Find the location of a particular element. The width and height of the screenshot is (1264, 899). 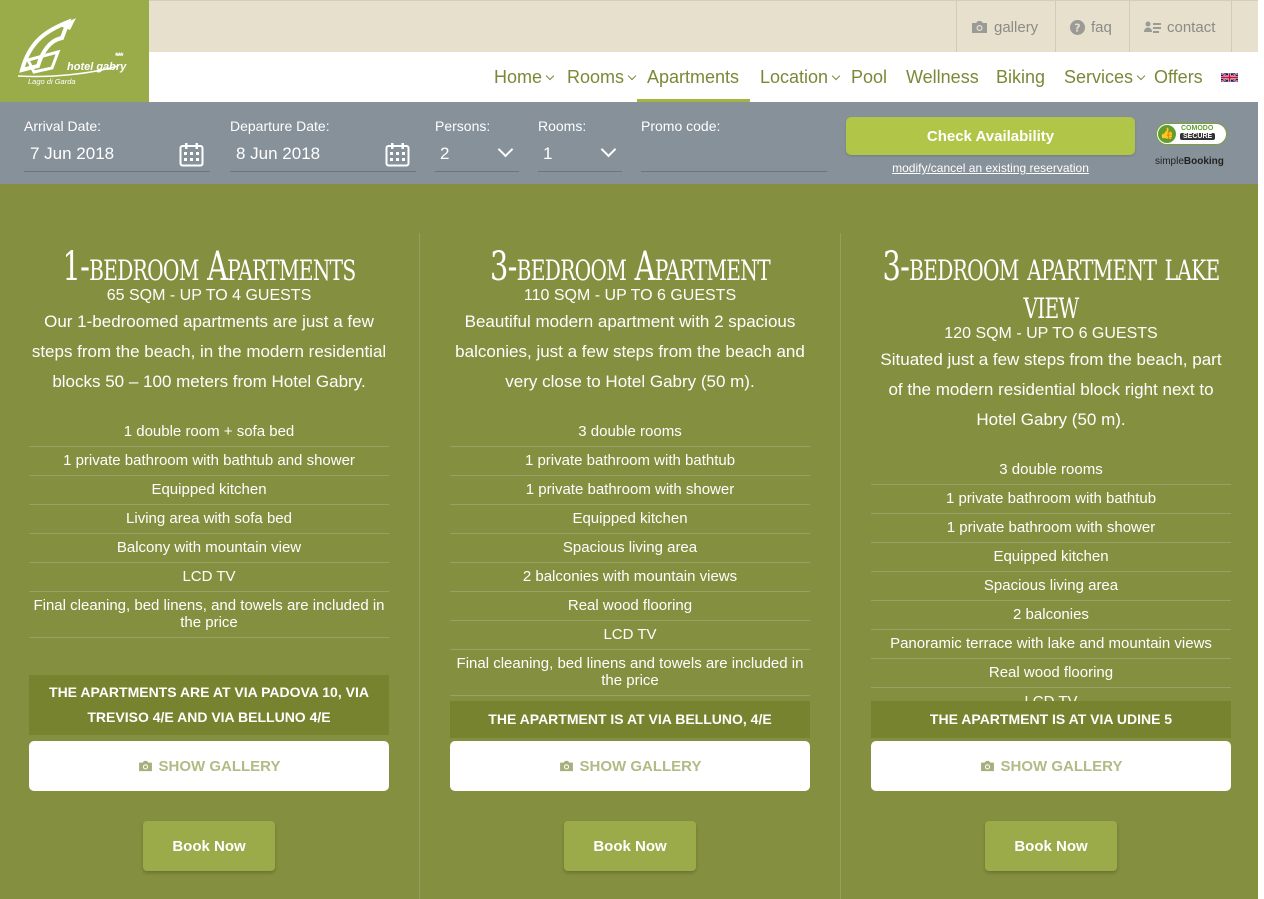

nav-biking: Biking is located at coordinates (1020, 77).